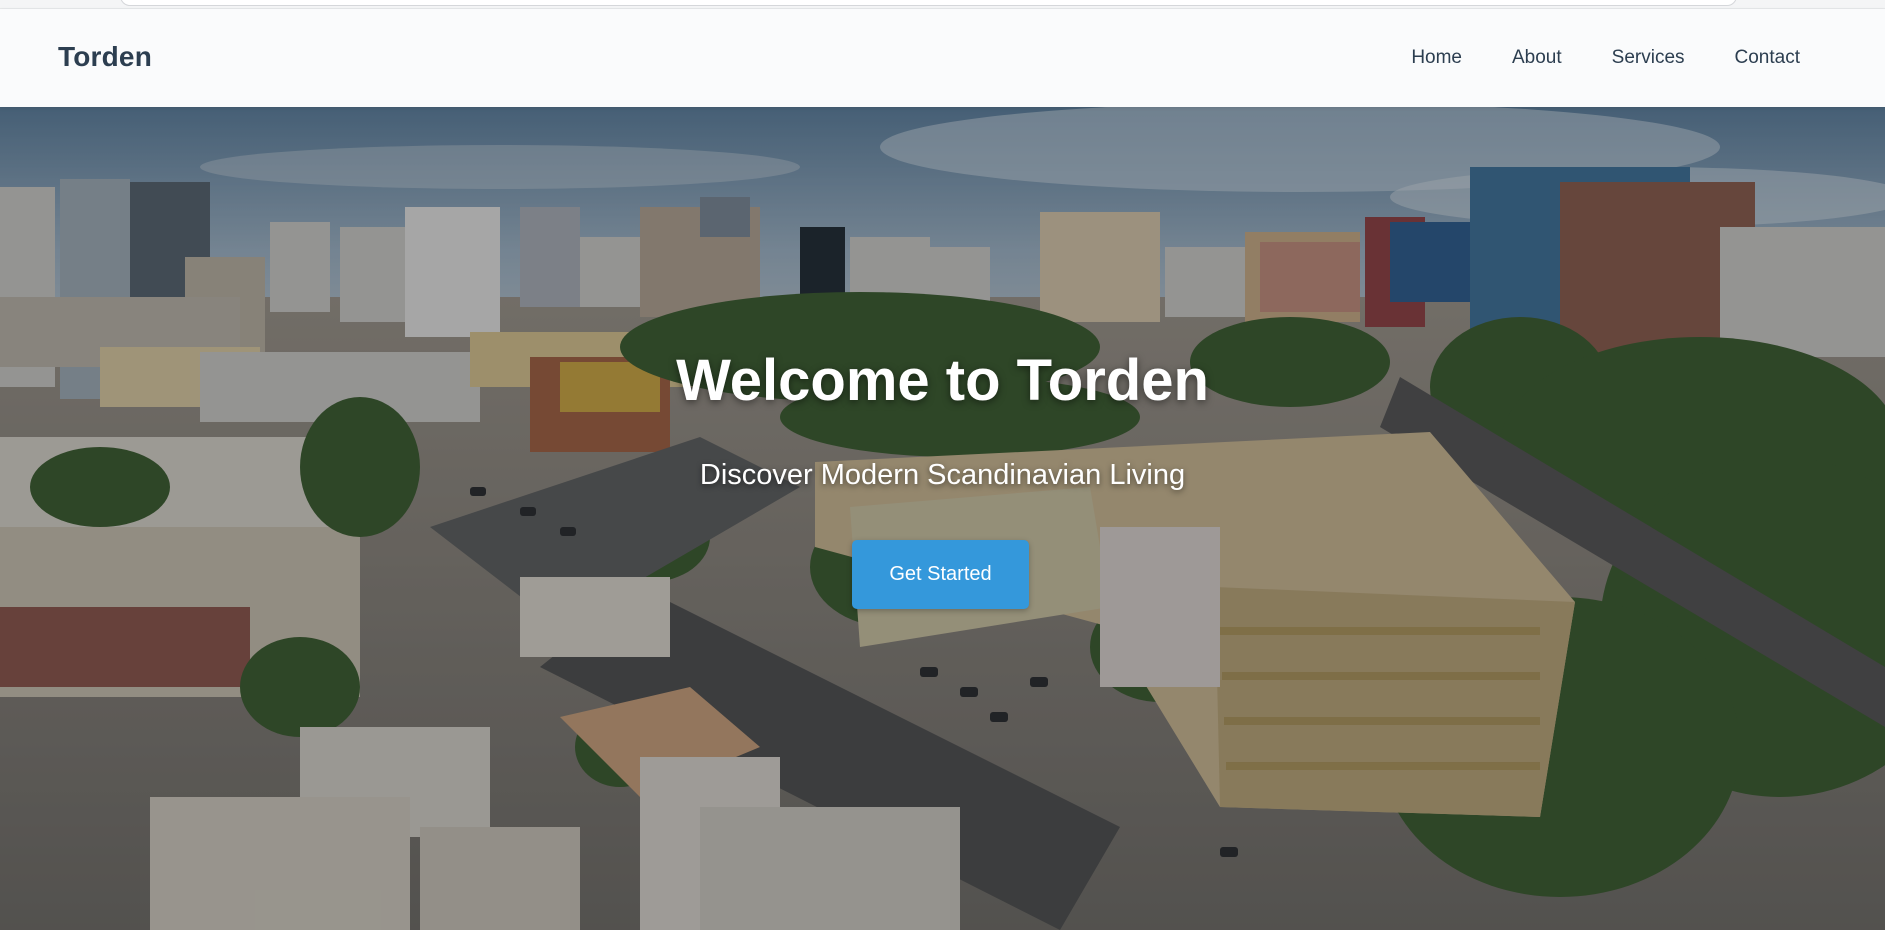 This screenshot has width=1885, height=930. What do you see at coordinates (942, 475) in the screenshot?
I see `hero-subtitle: Discover Modern Scandinavian Living` at bounding box center [942, 475].